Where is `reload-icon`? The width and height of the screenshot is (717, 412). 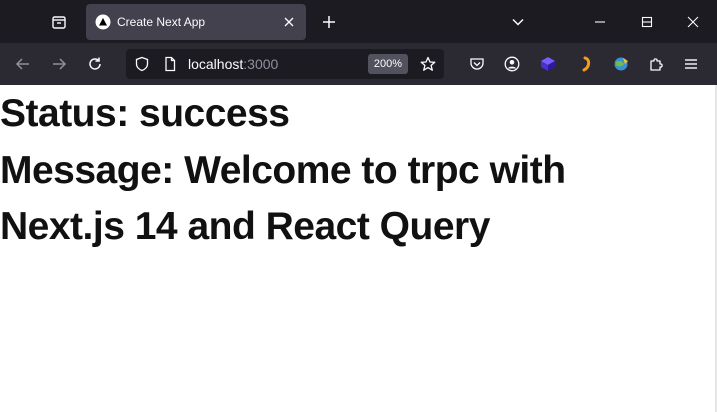 reload-icon is located at coordinates (95, 63).